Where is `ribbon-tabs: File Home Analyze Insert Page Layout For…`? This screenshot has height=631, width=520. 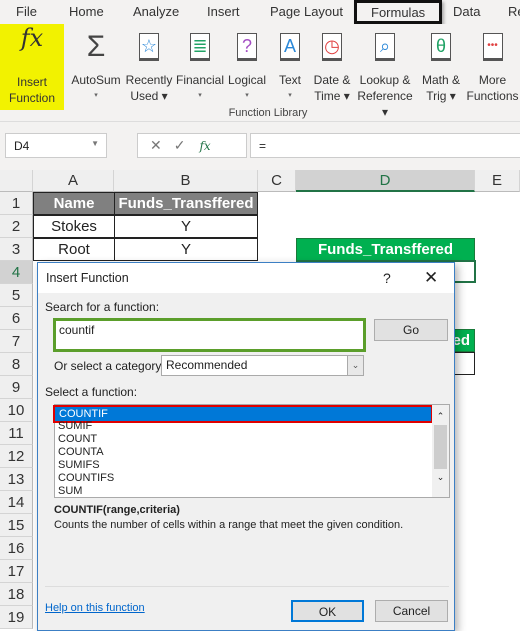 ribbon-tabs: File Home Analyze Insert Page Layout For… is located at coordinates (260, 12).